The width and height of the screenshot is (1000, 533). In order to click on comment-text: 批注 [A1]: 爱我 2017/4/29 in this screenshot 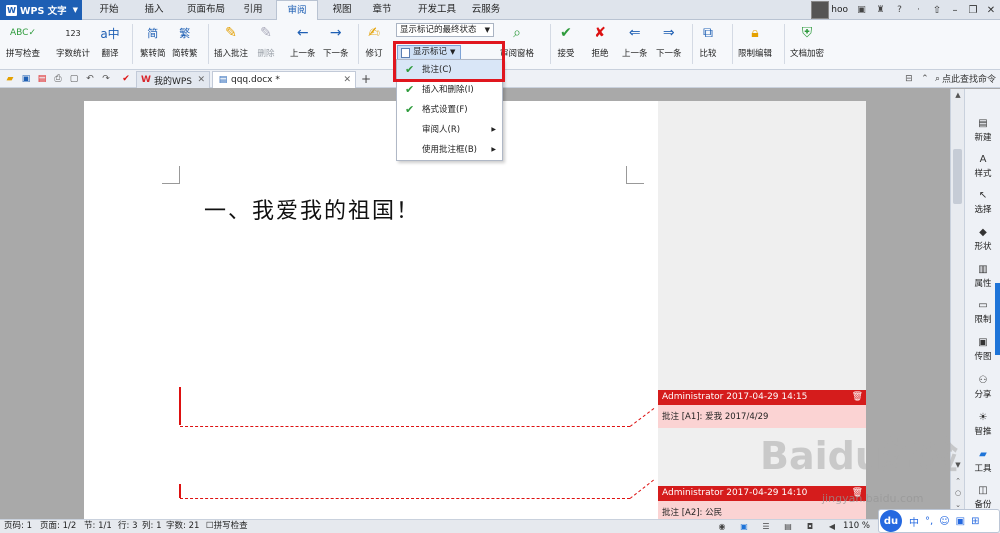, I will do `click(762, 416)`.